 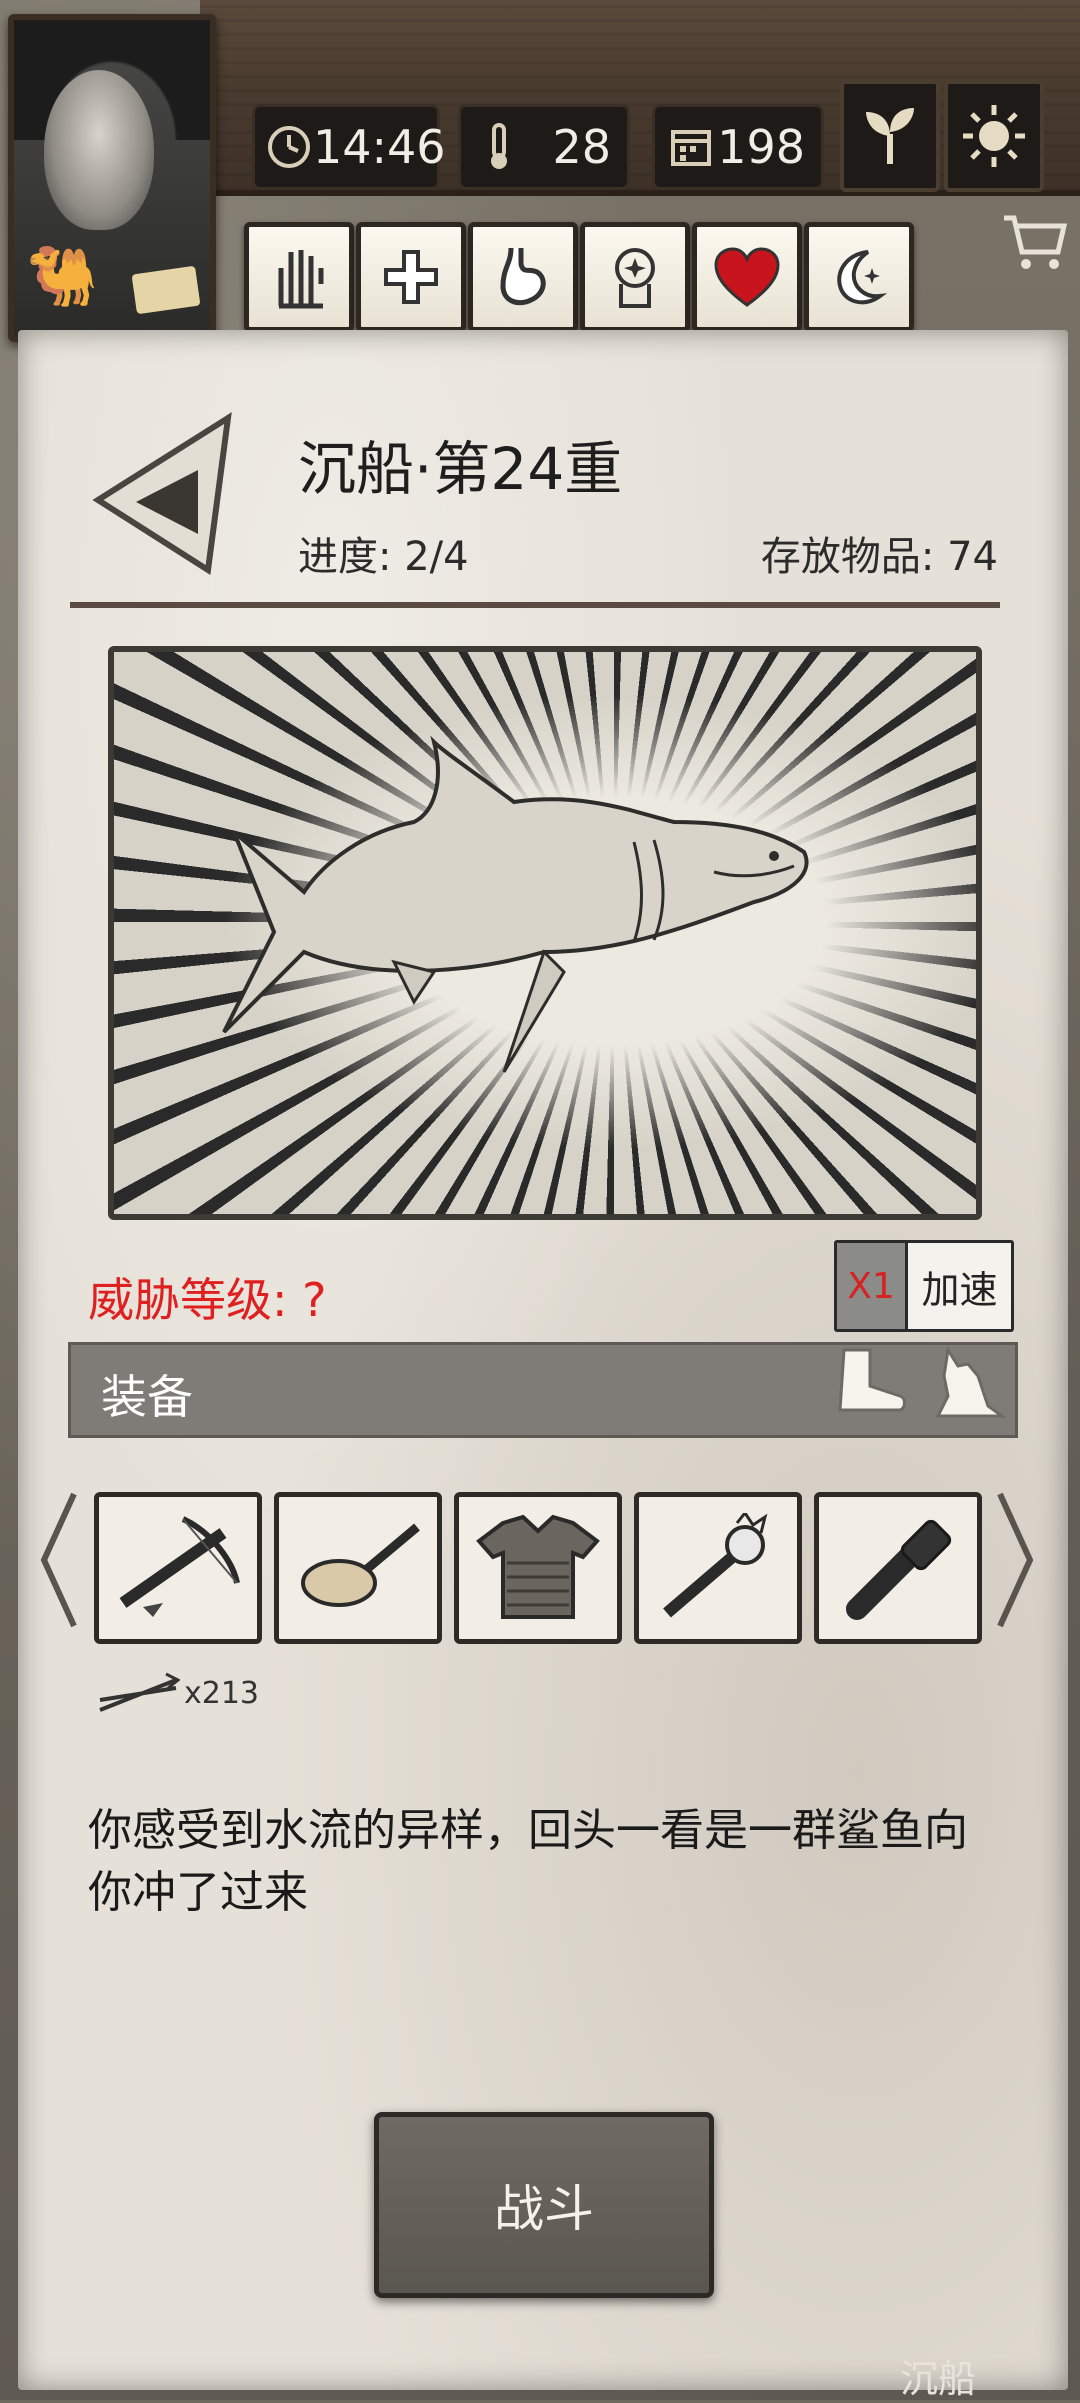 What do you see at coordinates (968, 1391) in the screenshot?
I see `wolf-icon` at bounding box center [968, 1391].